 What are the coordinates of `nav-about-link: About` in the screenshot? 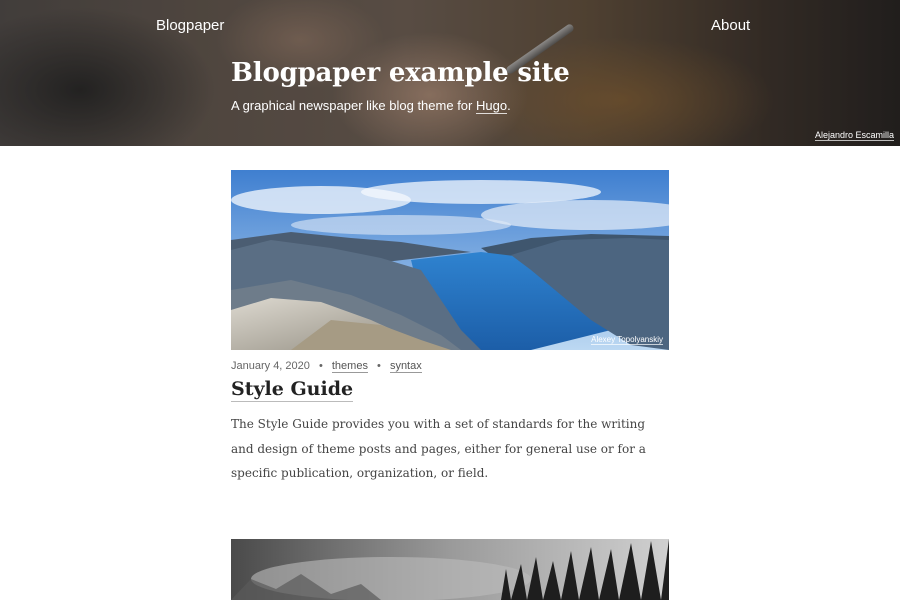 It's located at (730, 25).